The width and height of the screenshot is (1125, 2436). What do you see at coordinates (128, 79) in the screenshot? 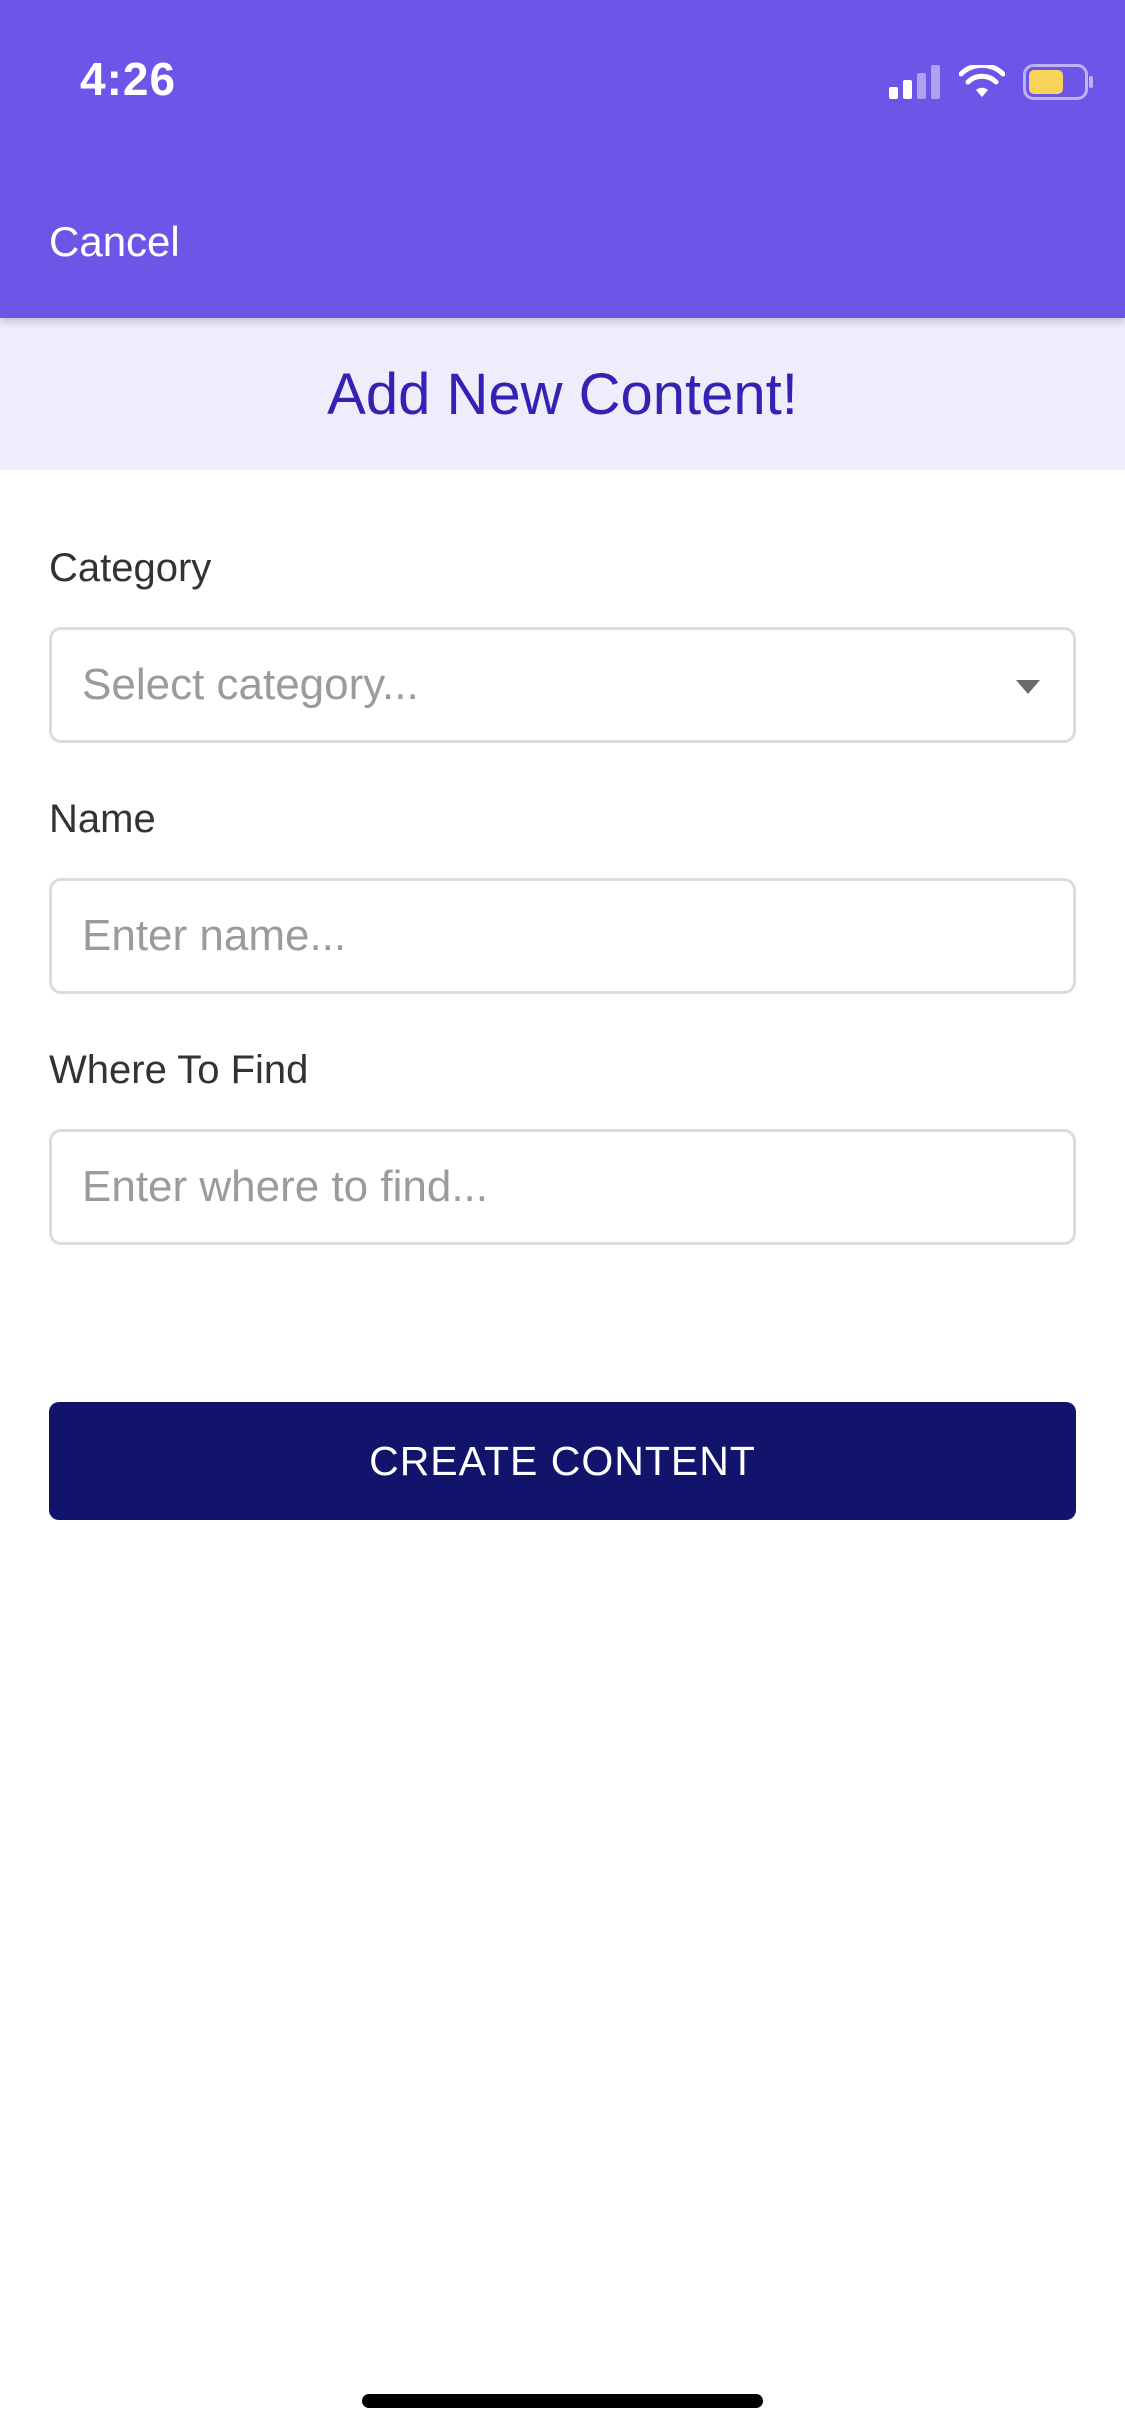
I see `status-time: 4:26` at bounding box center [128, 79].